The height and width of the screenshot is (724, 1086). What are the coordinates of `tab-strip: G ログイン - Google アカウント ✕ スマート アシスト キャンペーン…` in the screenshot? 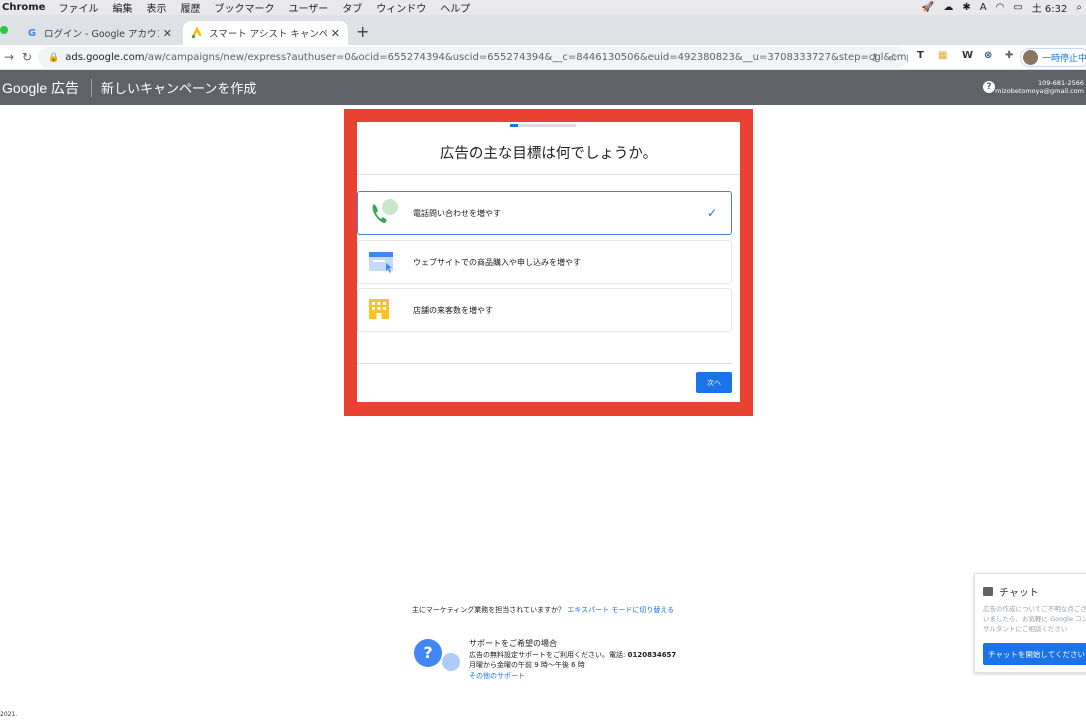 It's located at (543, 30).